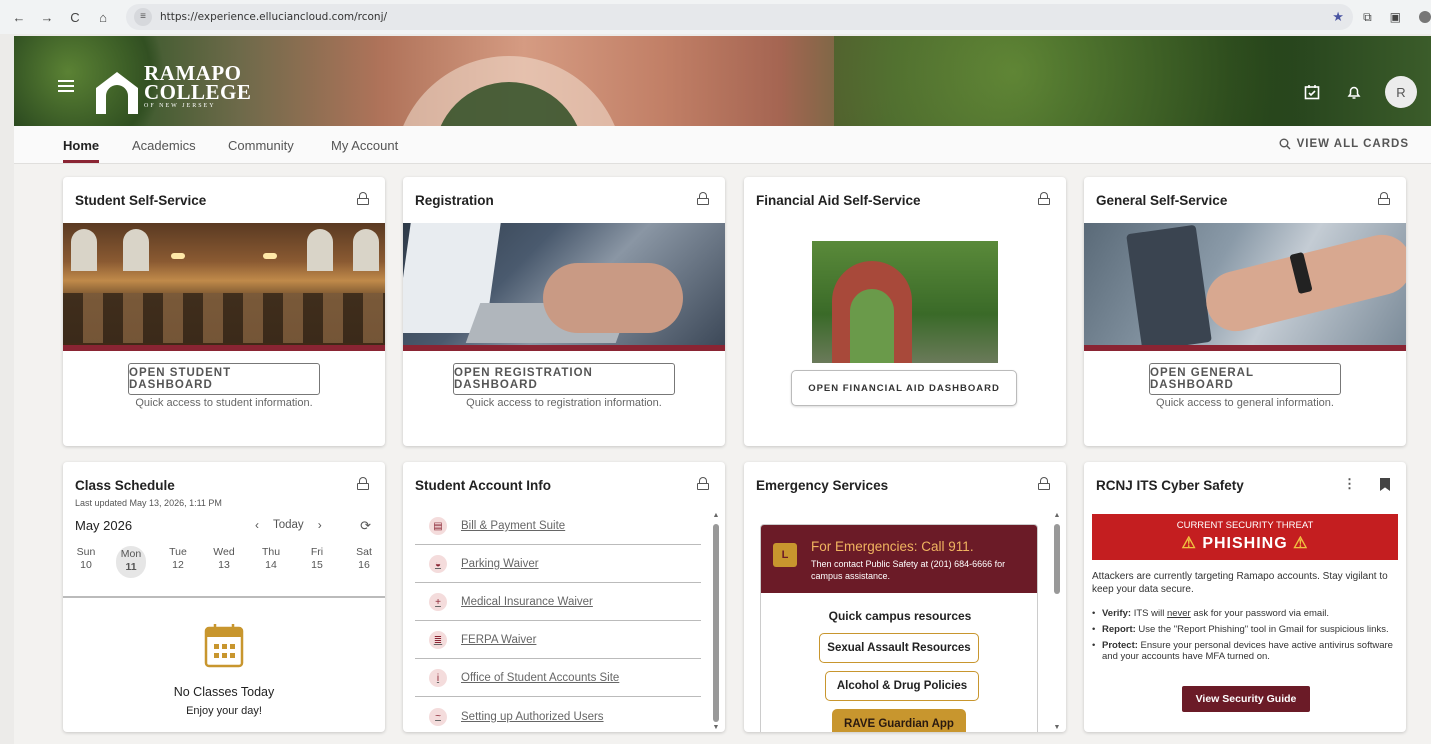 The height and width of the screenshot is (744, 1431). Describe the element at coordinates (454, 200) in the screenshot. I see `card-title: Registration` at that location.